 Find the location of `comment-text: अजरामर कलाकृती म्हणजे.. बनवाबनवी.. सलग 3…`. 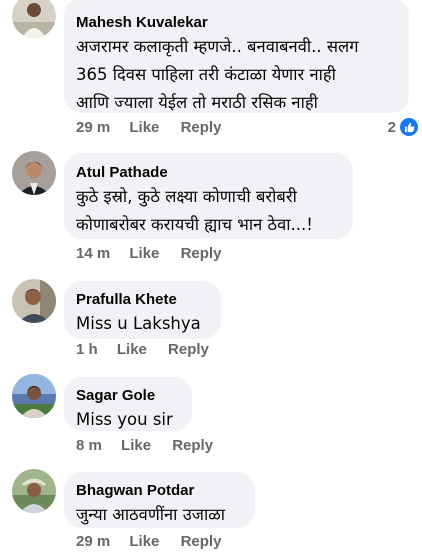

comment-text: अजरामर कलाकृती म्हणजे.. बनवाबनवी.. सलग 3… is located at coordinates (236, 75).